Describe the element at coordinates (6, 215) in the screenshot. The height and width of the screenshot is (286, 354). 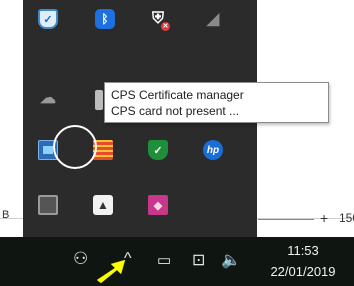
I see `background-text-fragment: B` at that location.